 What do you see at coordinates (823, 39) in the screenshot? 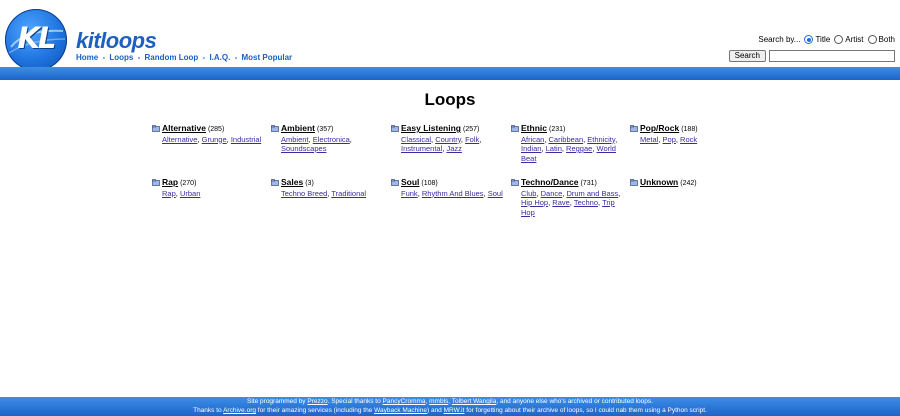
I see `radio-title-label: Title` at bounding box center [823, 39].